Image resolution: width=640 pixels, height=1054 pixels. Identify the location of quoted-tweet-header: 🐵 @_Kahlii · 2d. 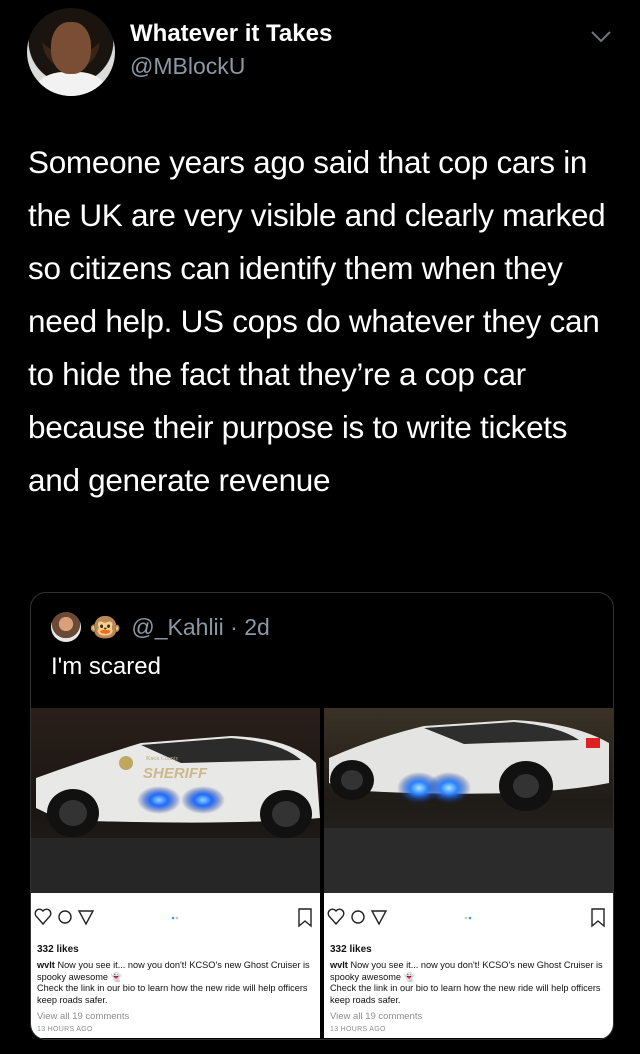
(160, 627).